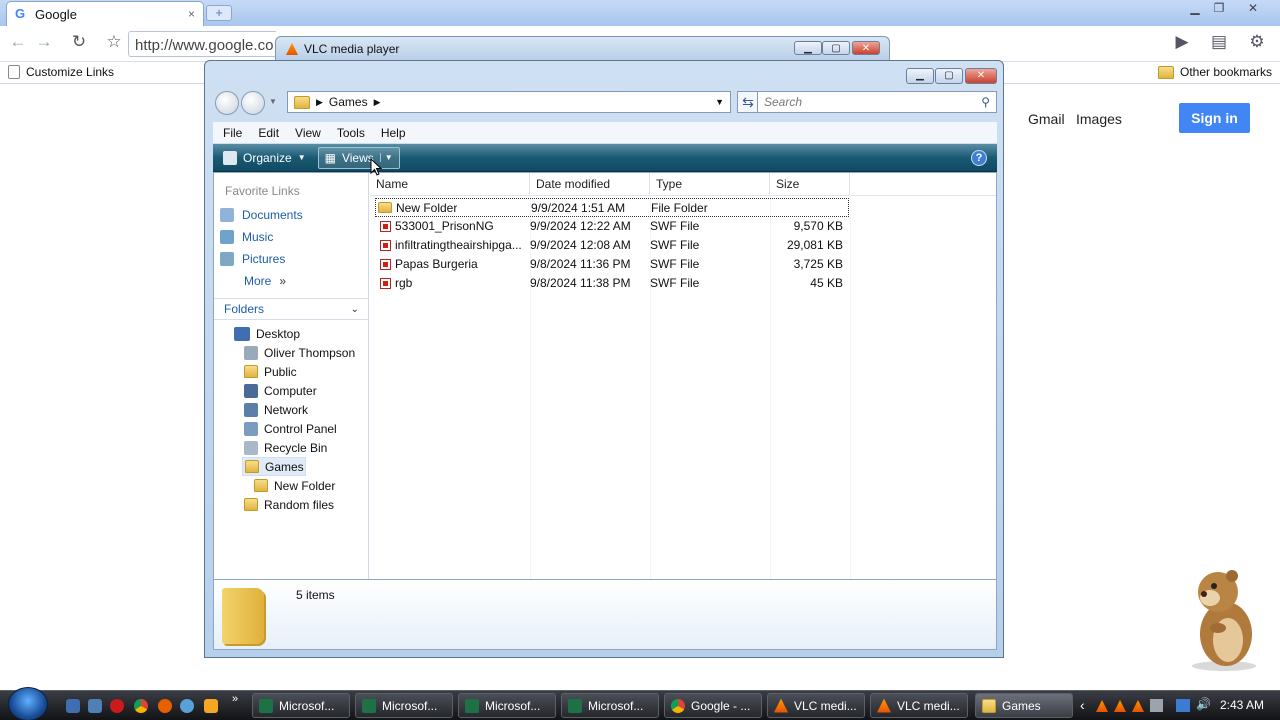 This screenshot has width=1280, height=720. What do you see at coordinates (985, 102) in the screenshot?
I see `search-icon: ⚲` at bounding box center [985, 102].